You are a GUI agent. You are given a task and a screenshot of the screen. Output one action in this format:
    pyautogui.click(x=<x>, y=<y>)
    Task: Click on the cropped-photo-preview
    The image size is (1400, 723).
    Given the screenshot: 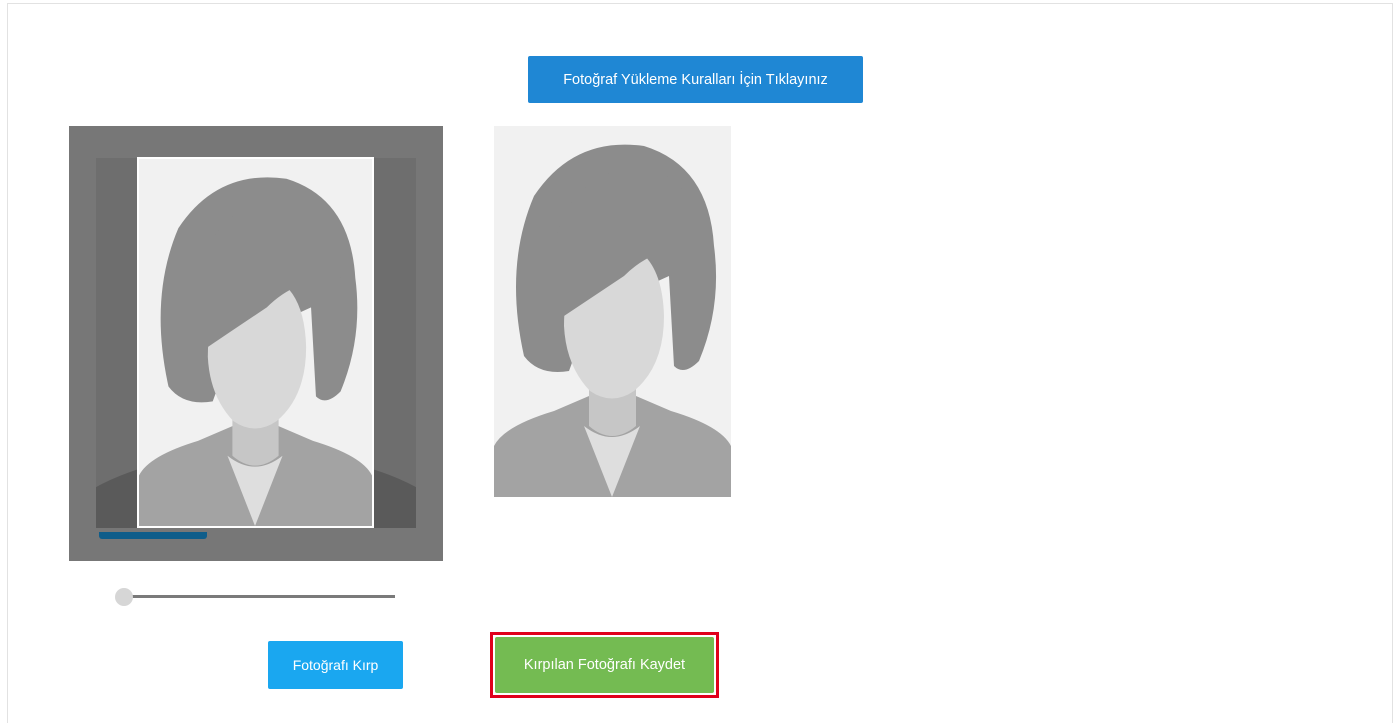 What is the action you would take?
    pyautogui.click(x=612, y=311)
    